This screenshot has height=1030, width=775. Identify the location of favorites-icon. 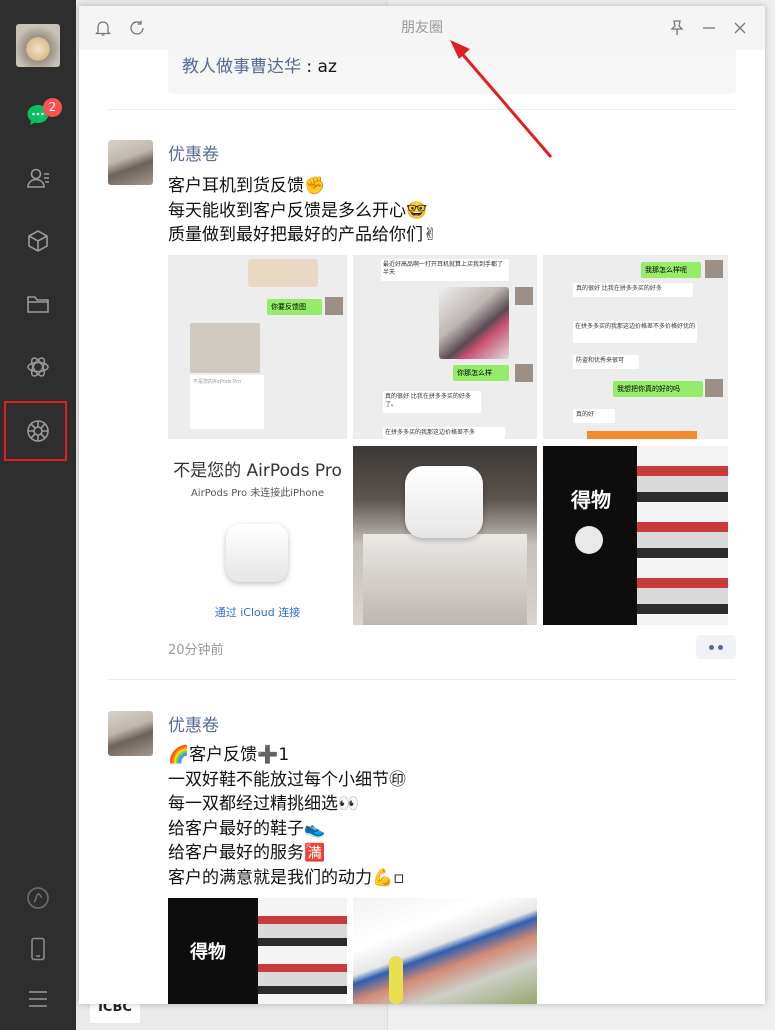
(38, 241).